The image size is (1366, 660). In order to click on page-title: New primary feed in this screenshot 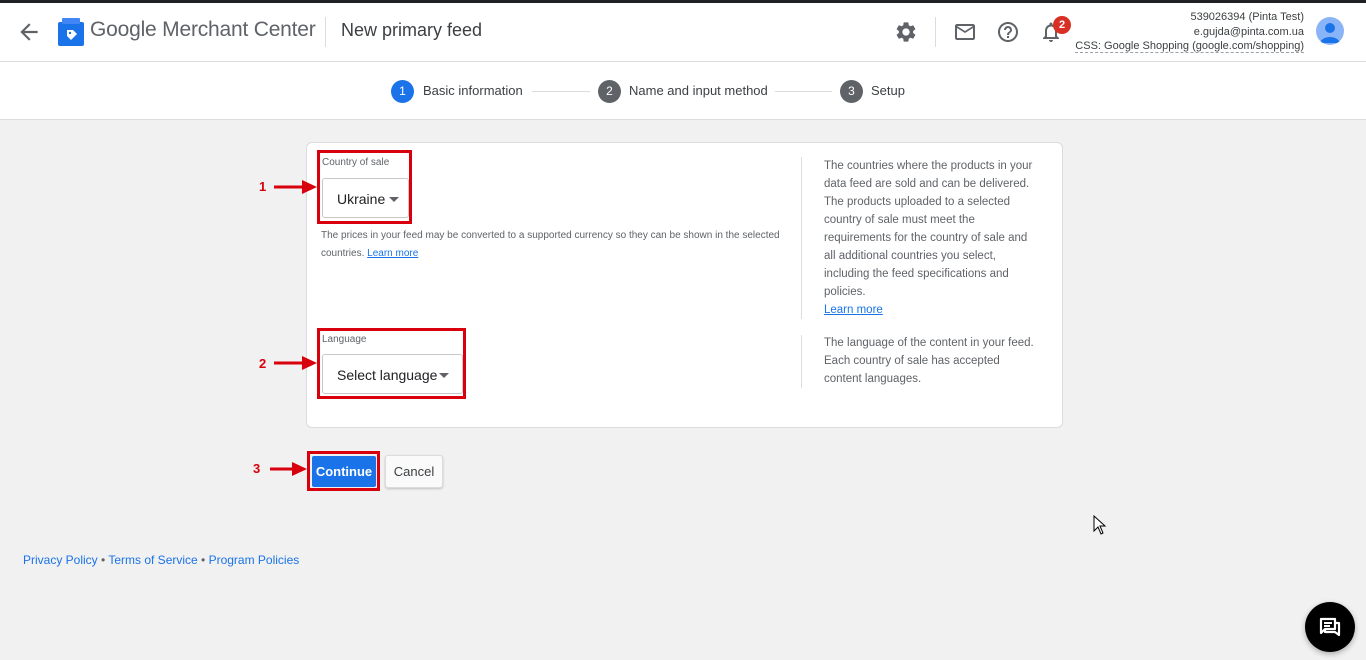, I will do `click(412, 30)`.